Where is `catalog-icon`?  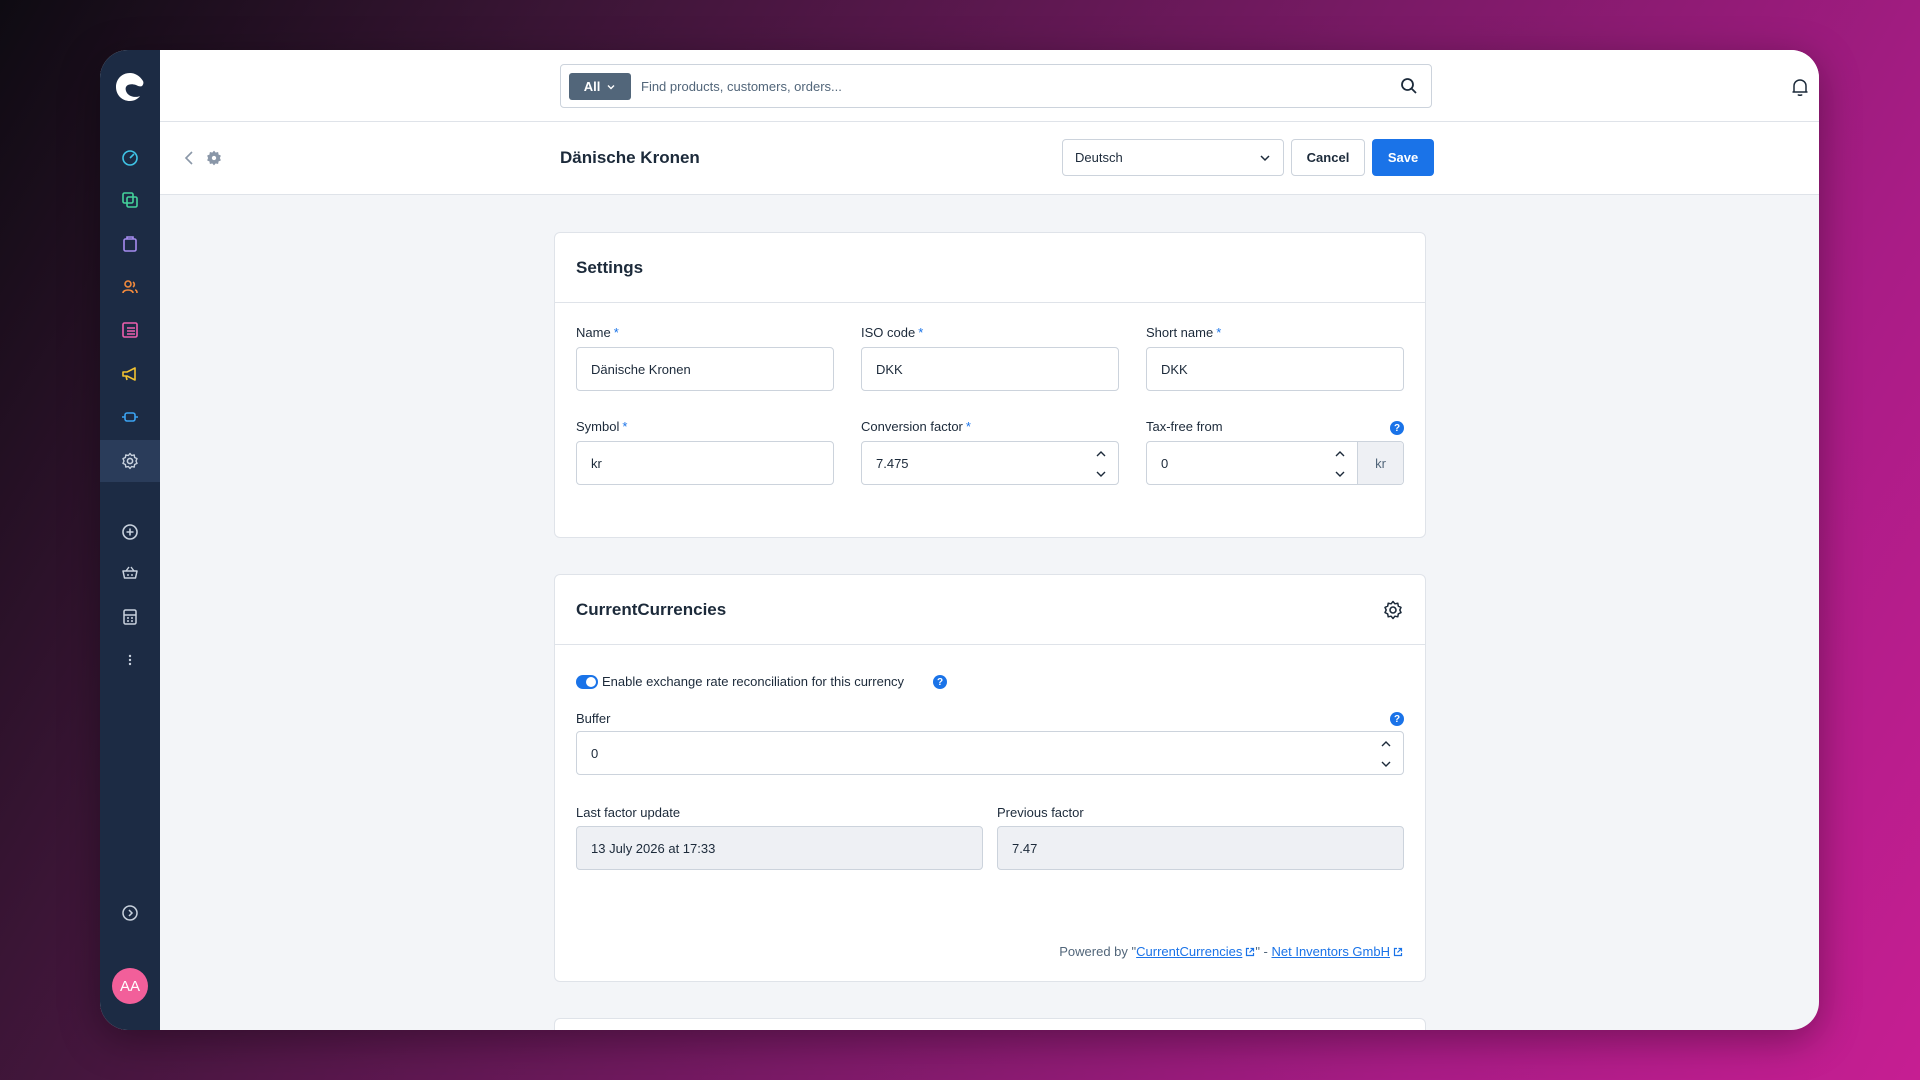
catalog-icon is located at coordinates (130, 200).